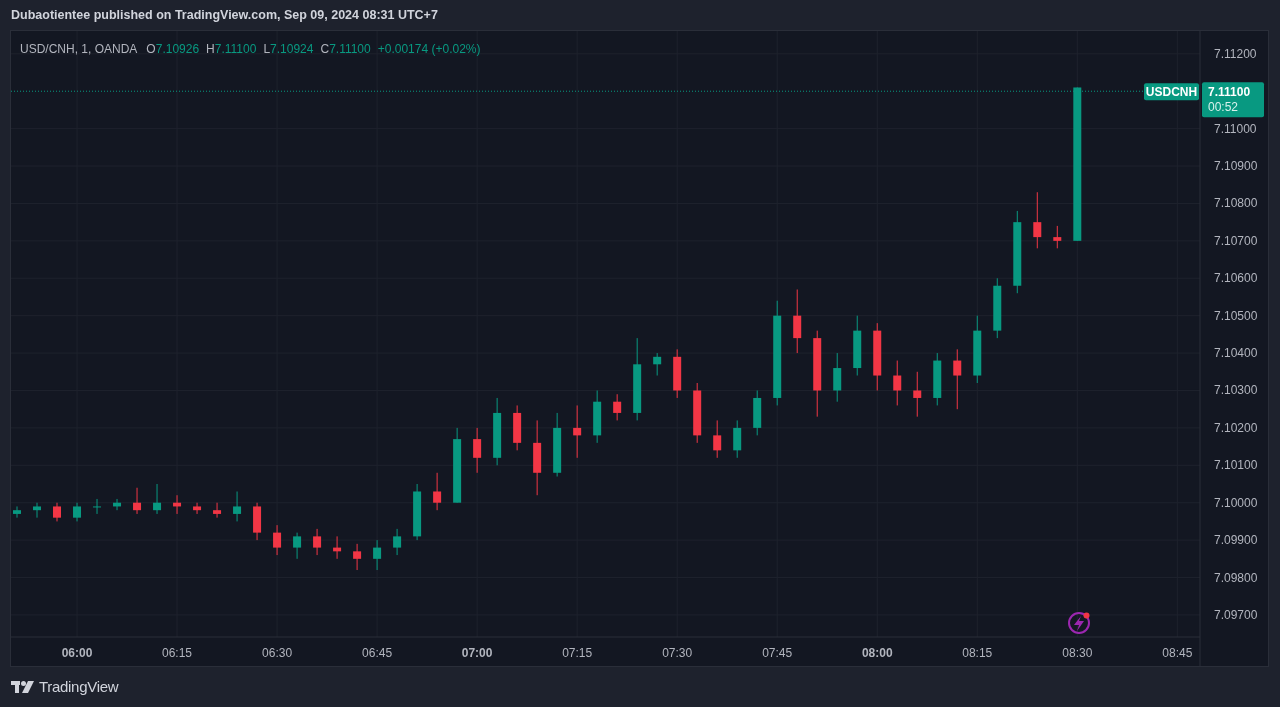 The width and height of the screenshot is (1280, 707). Describe the element at coordinates (79, 49) in the screenshot. I see `symbol-label: USD/CNH, 1, OANDA` at that location.